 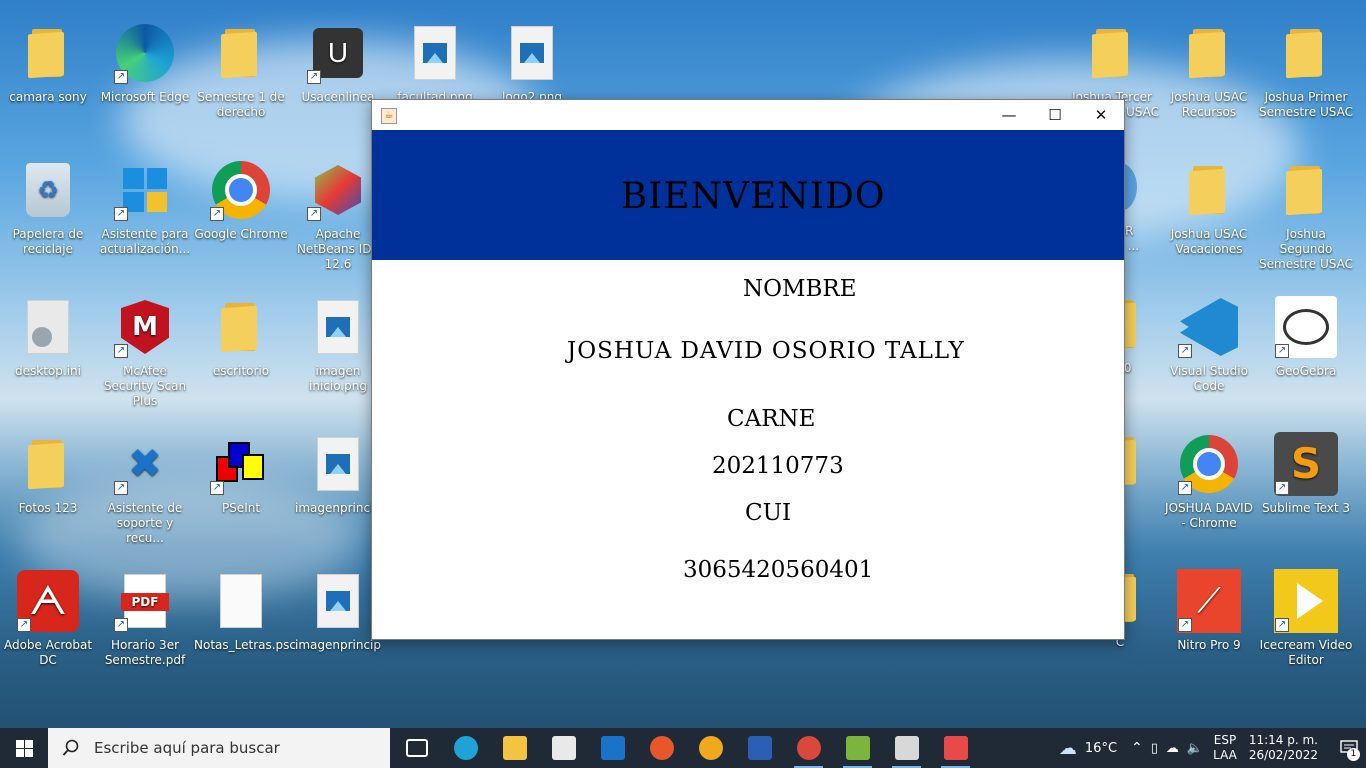 I want to click on vscode-icon: ↗, so click(x=1209, y=327).